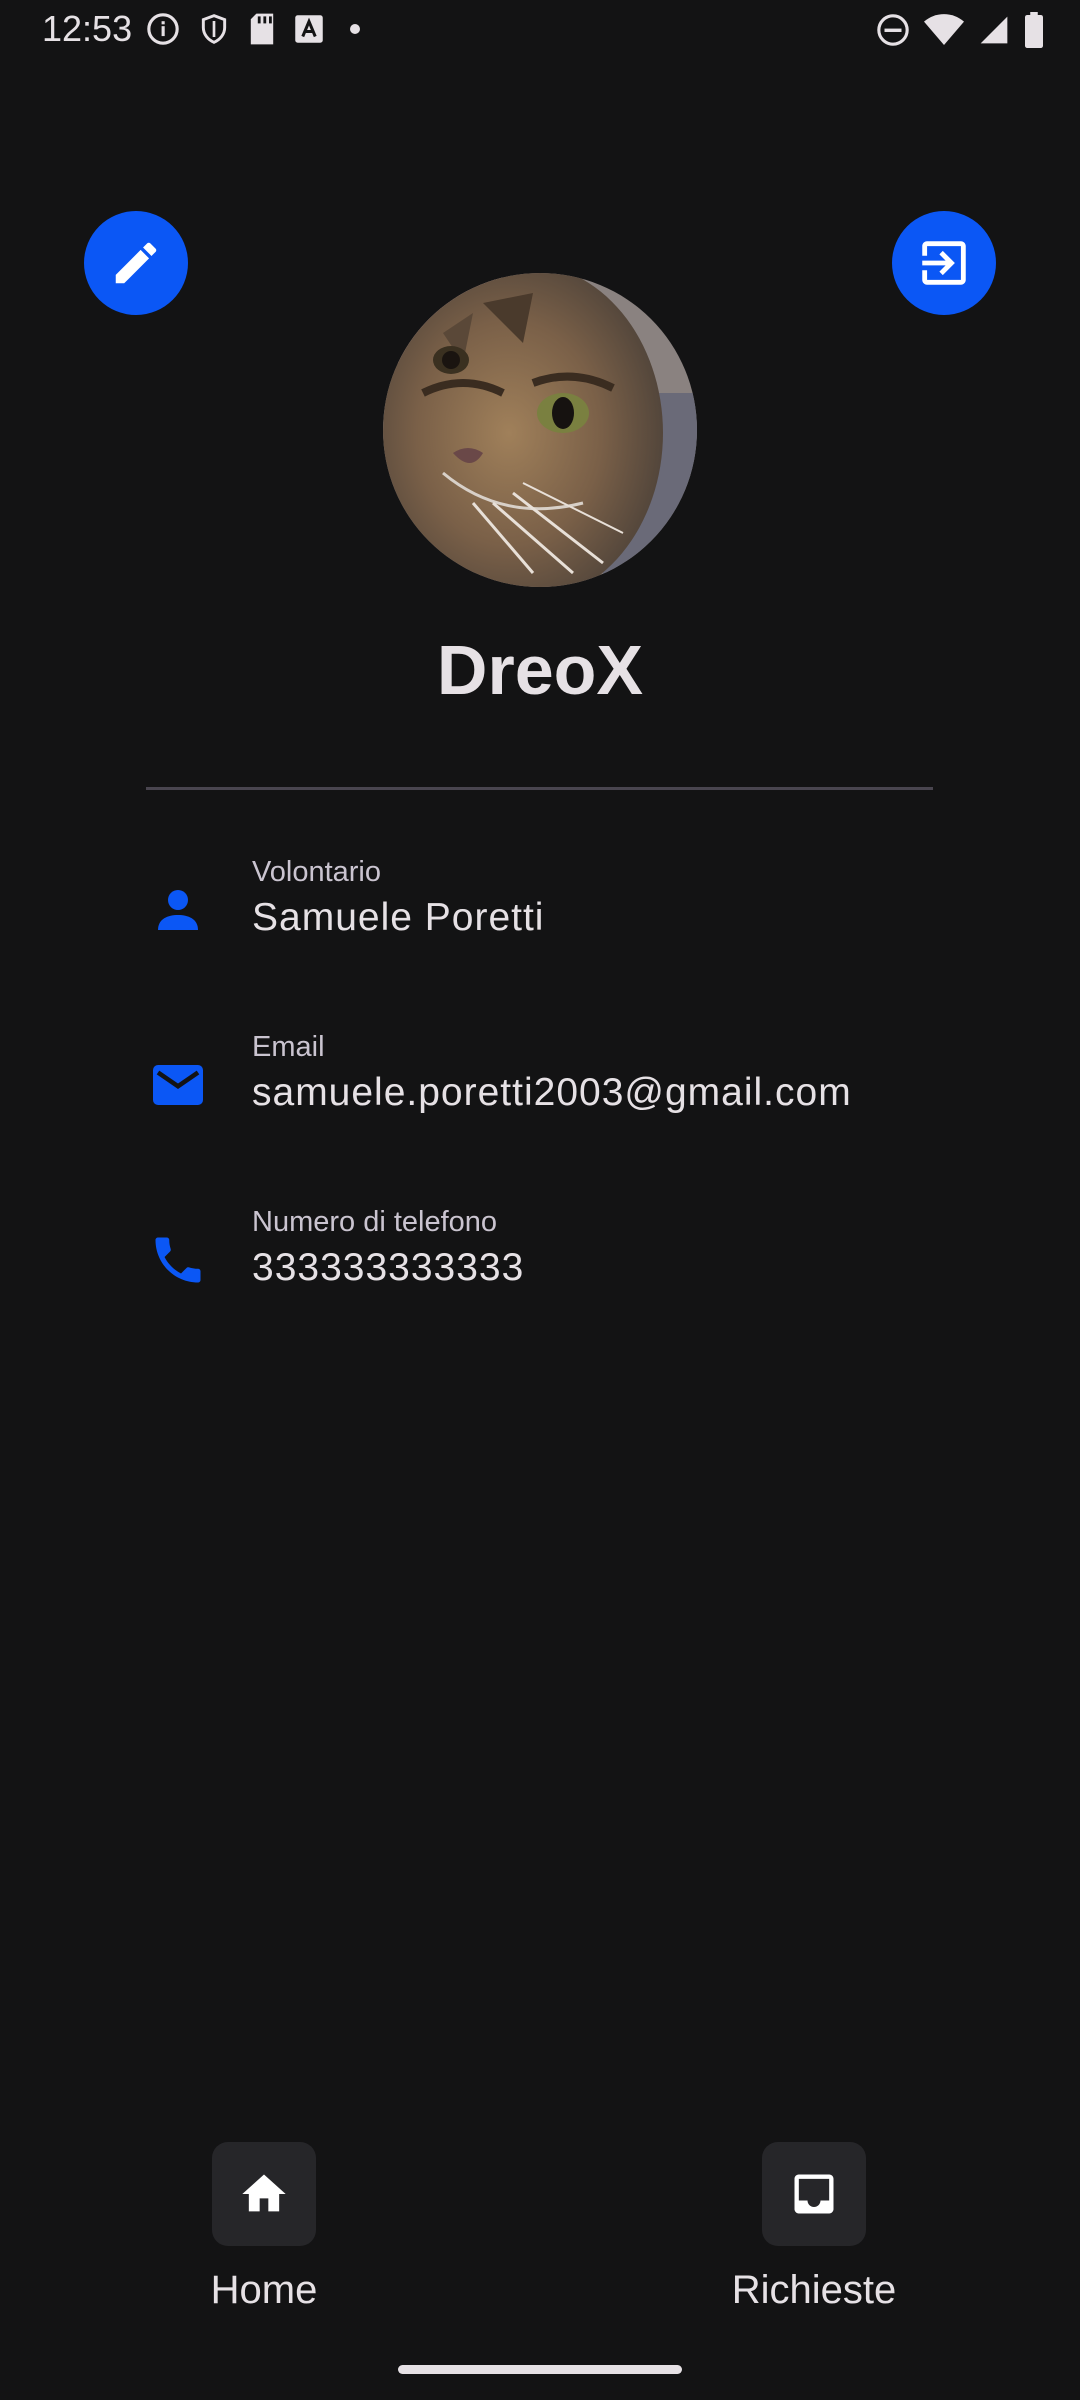 This screenshot has width=1080, height=2400. I want to click on info-label: Numero di telefono, so click(375, 1222).